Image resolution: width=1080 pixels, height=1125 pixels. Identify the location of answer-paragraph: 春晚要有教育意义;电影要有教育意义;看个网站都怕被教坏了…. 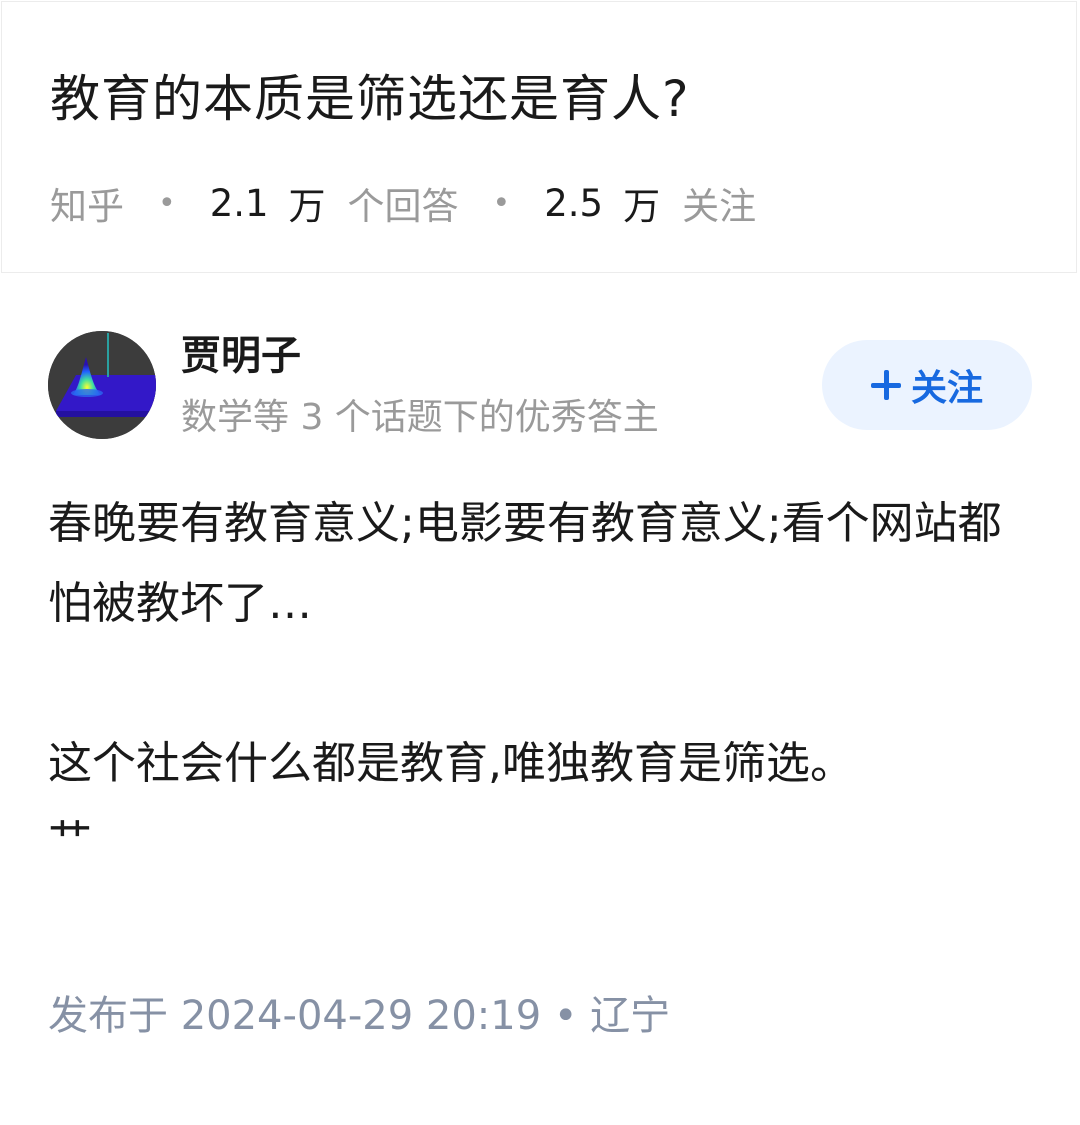
(525, 563).